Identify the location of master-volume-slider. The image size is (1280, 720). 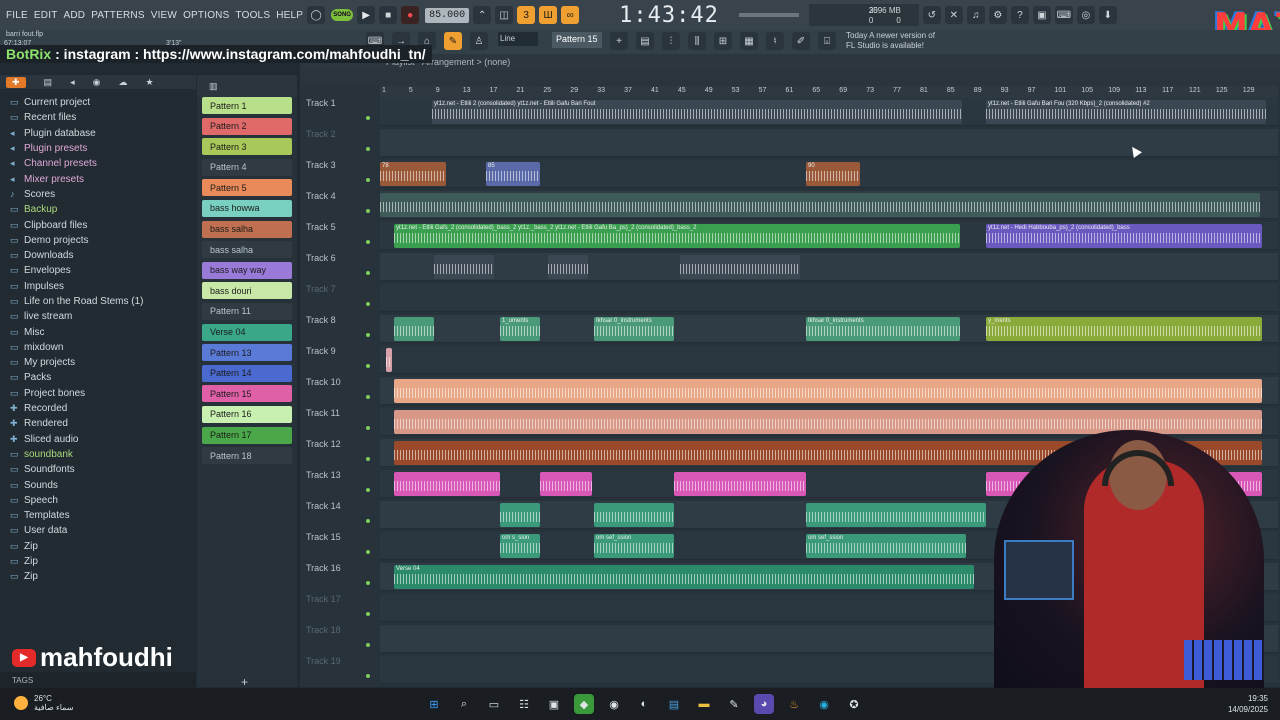
(768, 15).